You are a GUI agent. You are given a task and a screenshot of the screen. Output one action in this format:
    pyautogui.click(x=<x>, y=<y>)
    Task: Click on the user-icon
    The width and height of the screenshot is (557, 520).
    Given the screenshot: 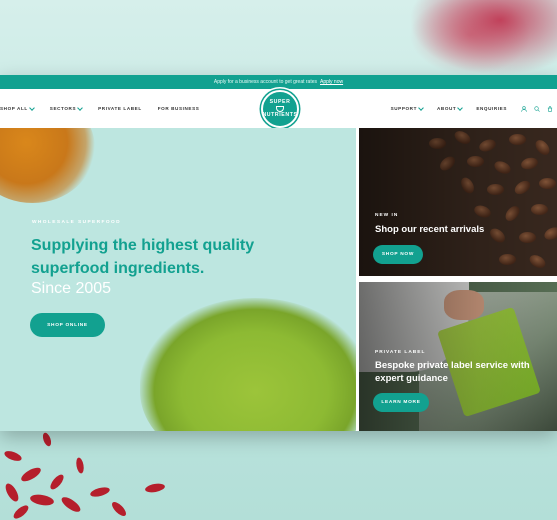 What is the action you would take?
    pyautogui.click(x=524, y=108)
    